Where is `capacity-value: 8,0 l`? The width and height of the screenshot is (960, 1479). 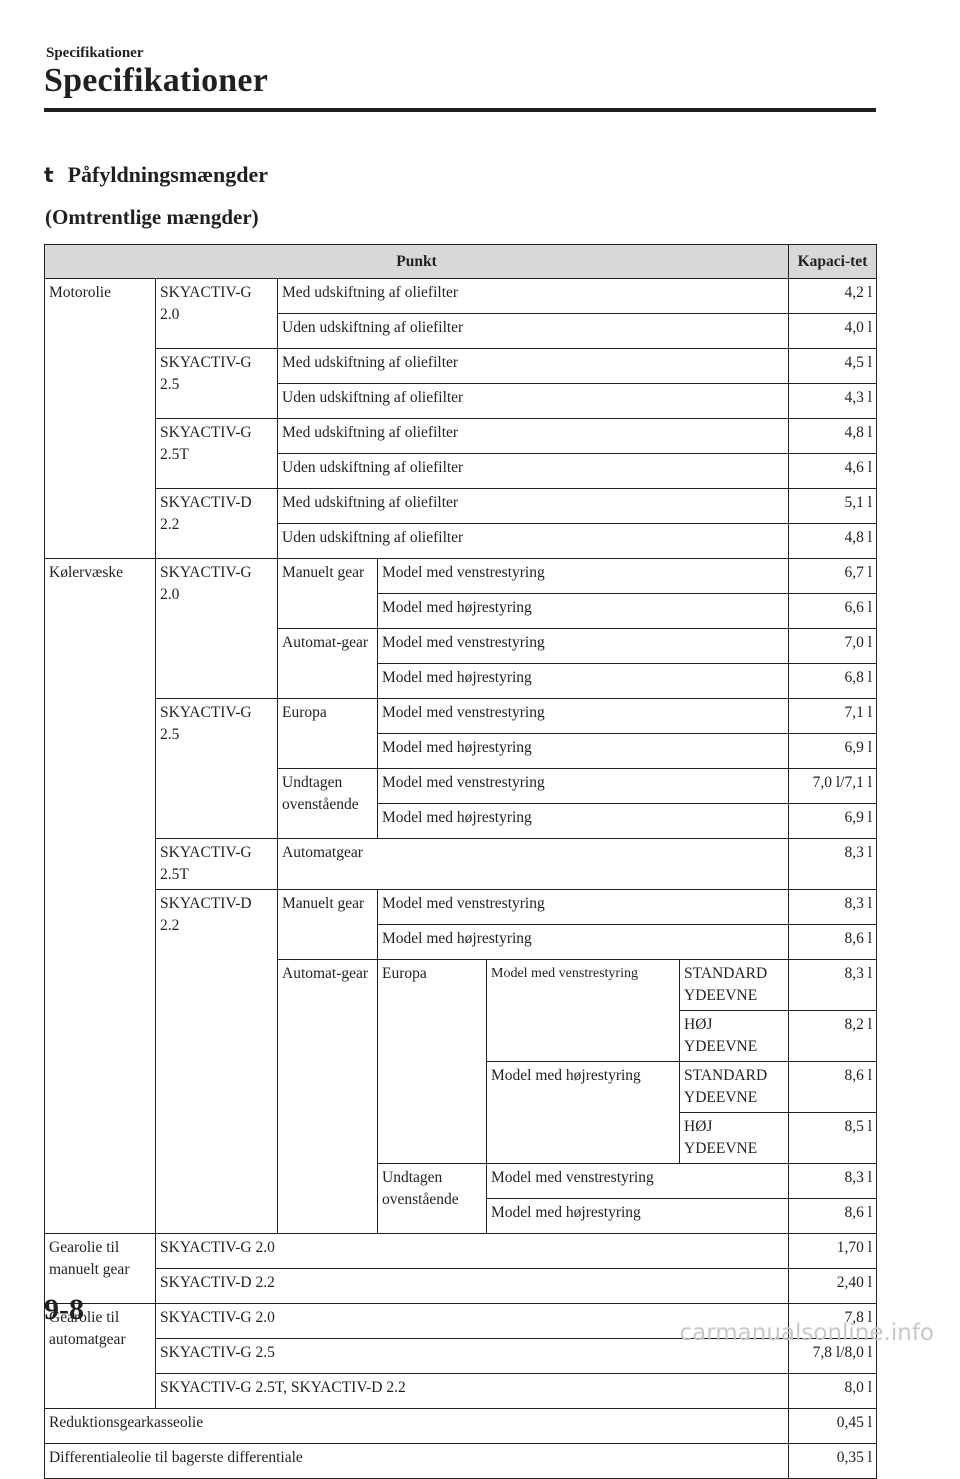 capacity-value: 8,0 l is located at coordinates (832, 1391).